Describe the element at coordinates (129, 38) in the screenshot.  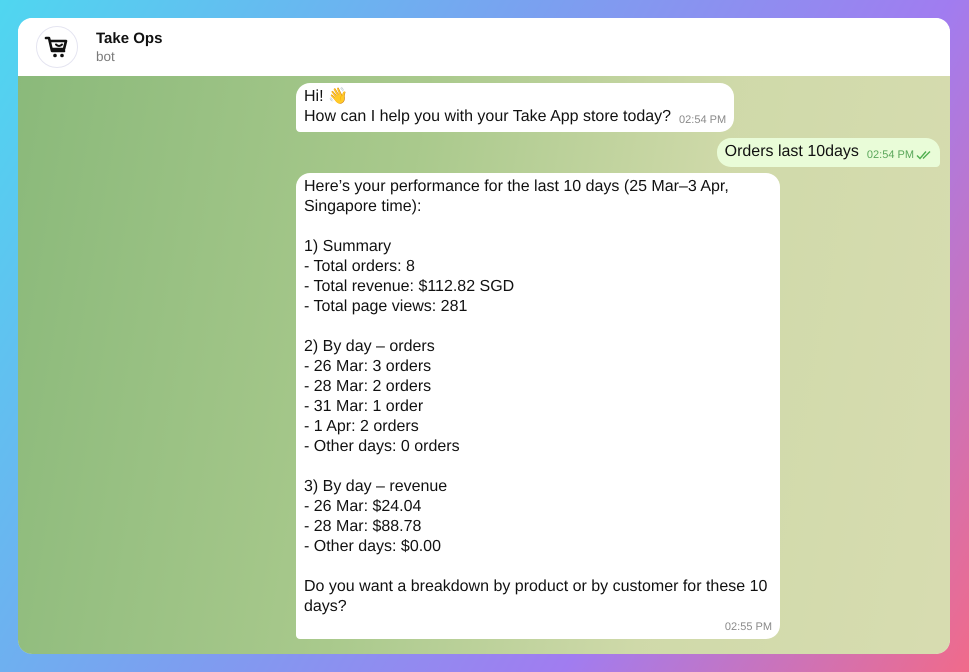
I see `chat-title: Take Ops` at that location.